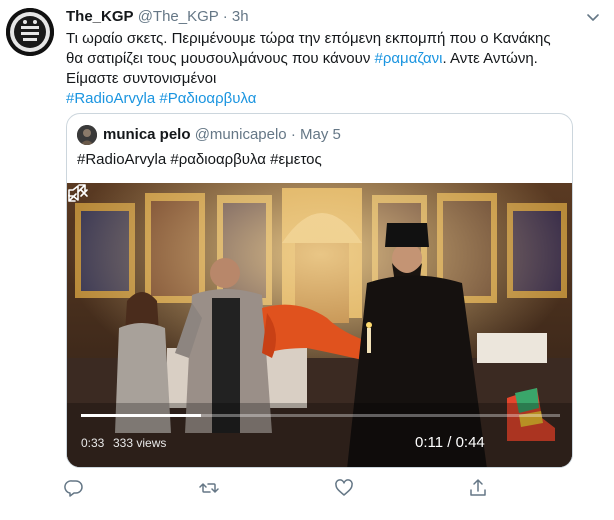  What do you see at coordinates (147, 134) in the screenshot?
I see `quoted-author-name: munica pelo` at bounding box center [147, 134].